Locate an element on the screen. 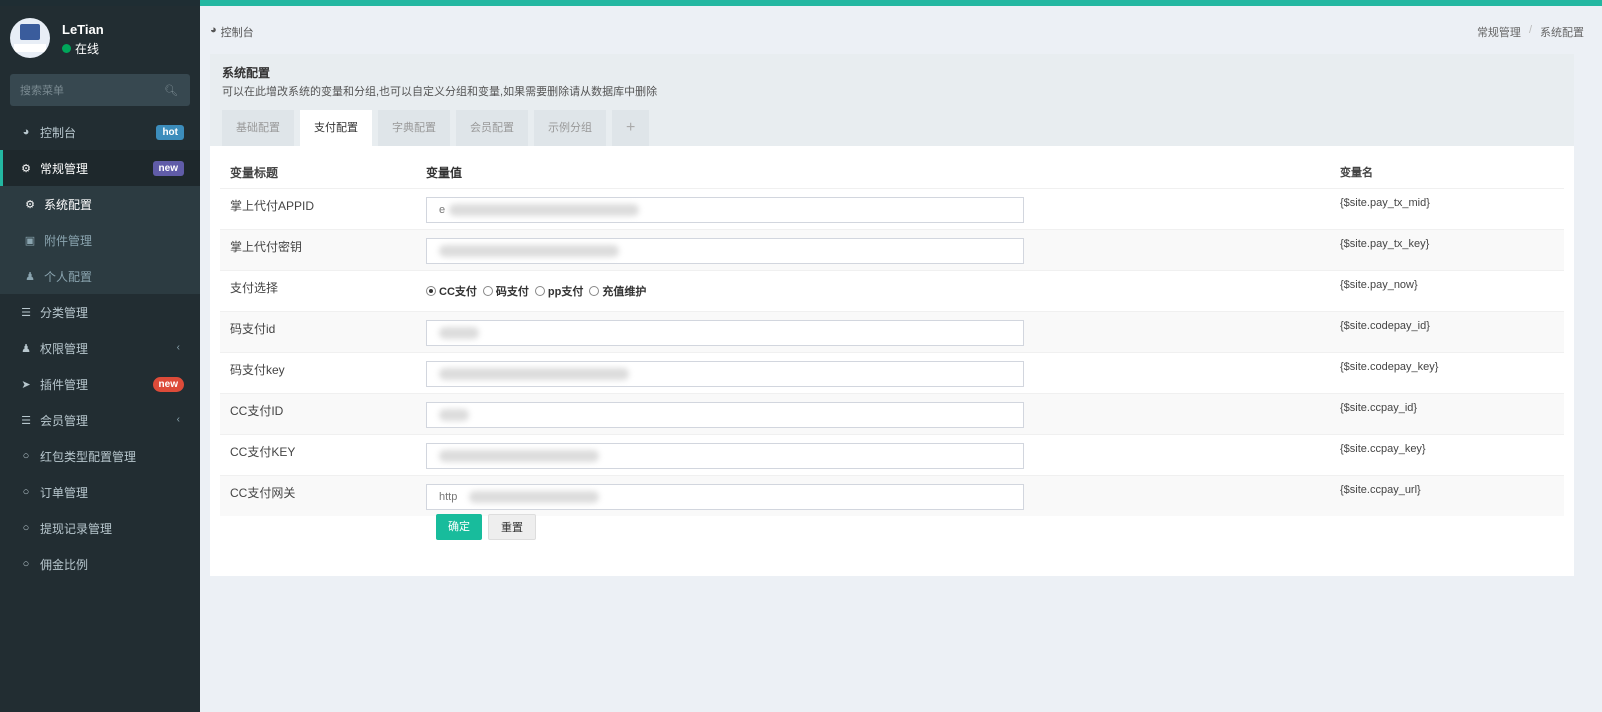 The height and width of the screenshot is (712, 1602). tab-example: 示例分组 is located at coordinates (570, 128).